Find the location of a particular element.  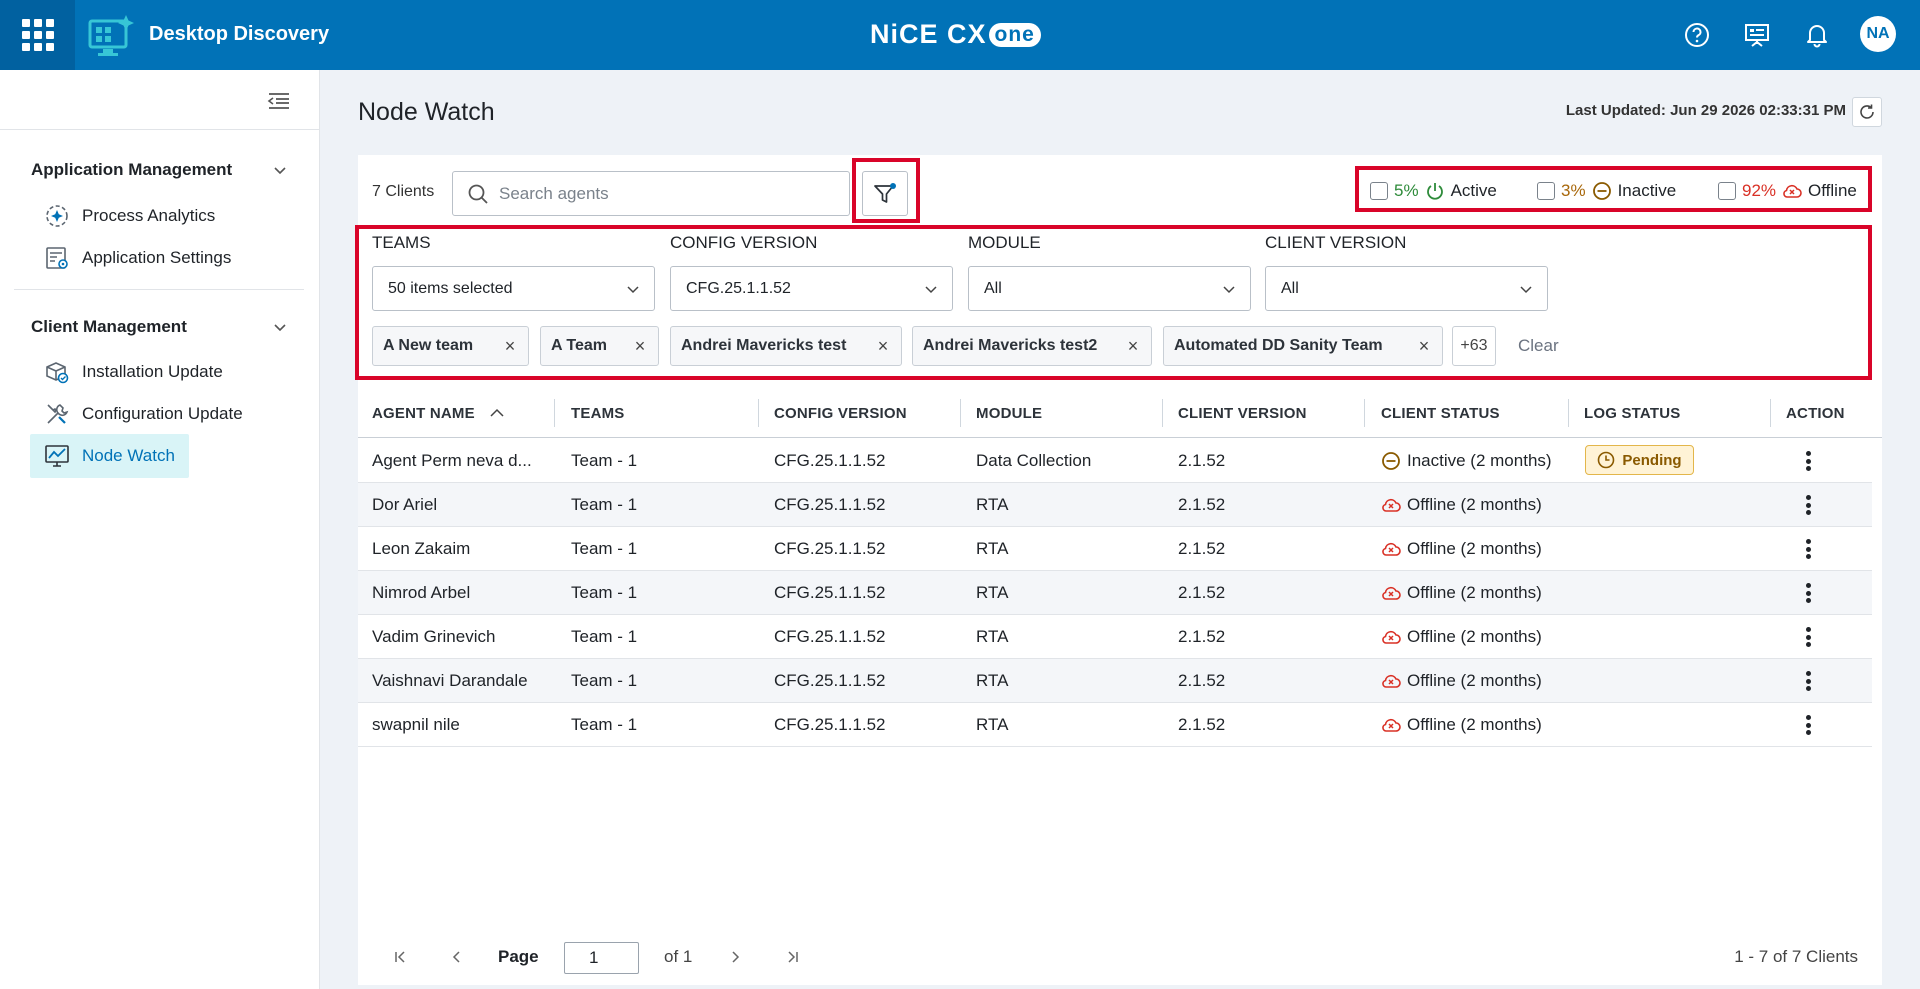

agent-name: Vaishnavi Darandale is located at coordinates (450, 680).